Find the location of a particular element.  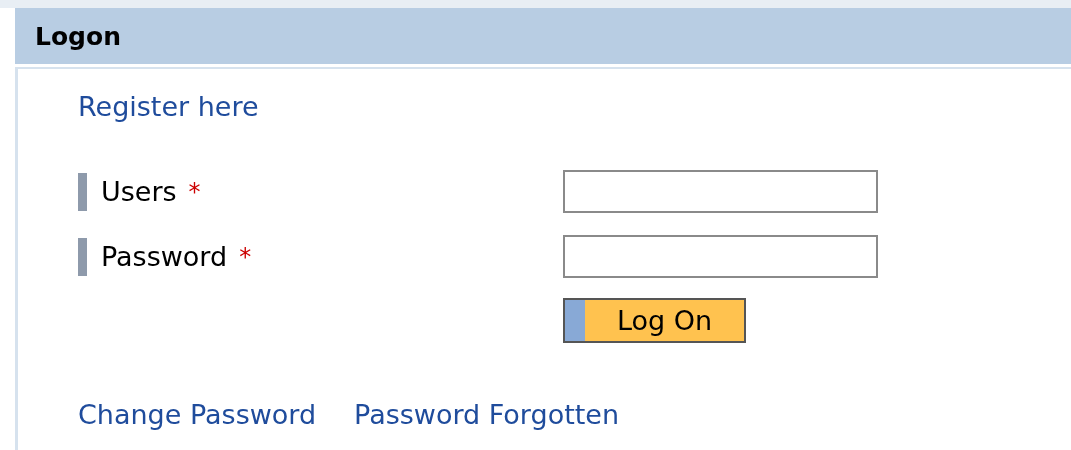

link: Password Forgotten is located at coordinates (487, 414).